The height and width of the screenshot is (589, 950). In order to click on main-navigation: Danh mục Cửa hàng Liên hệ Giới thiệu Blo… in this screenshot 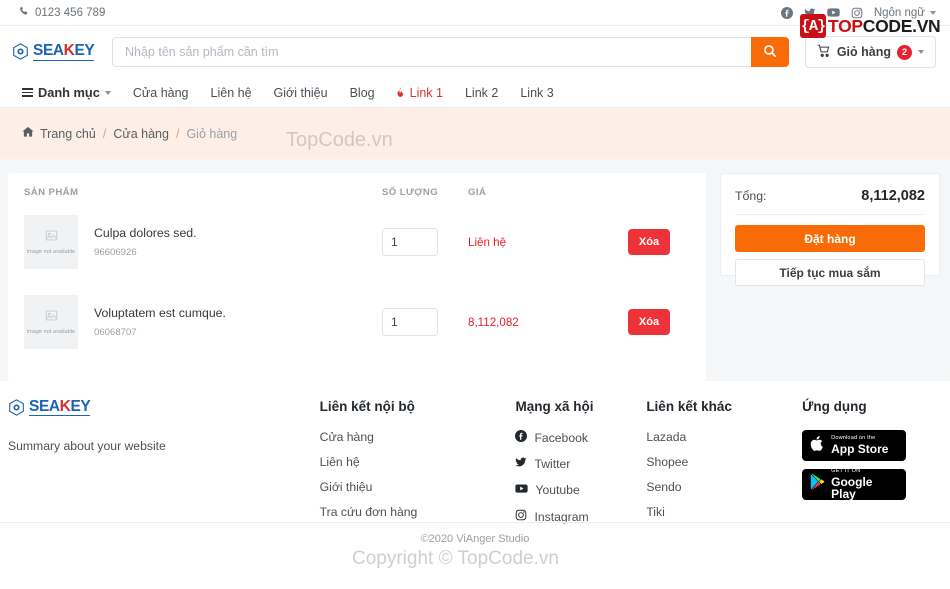, I will do `click(475, 93)`.